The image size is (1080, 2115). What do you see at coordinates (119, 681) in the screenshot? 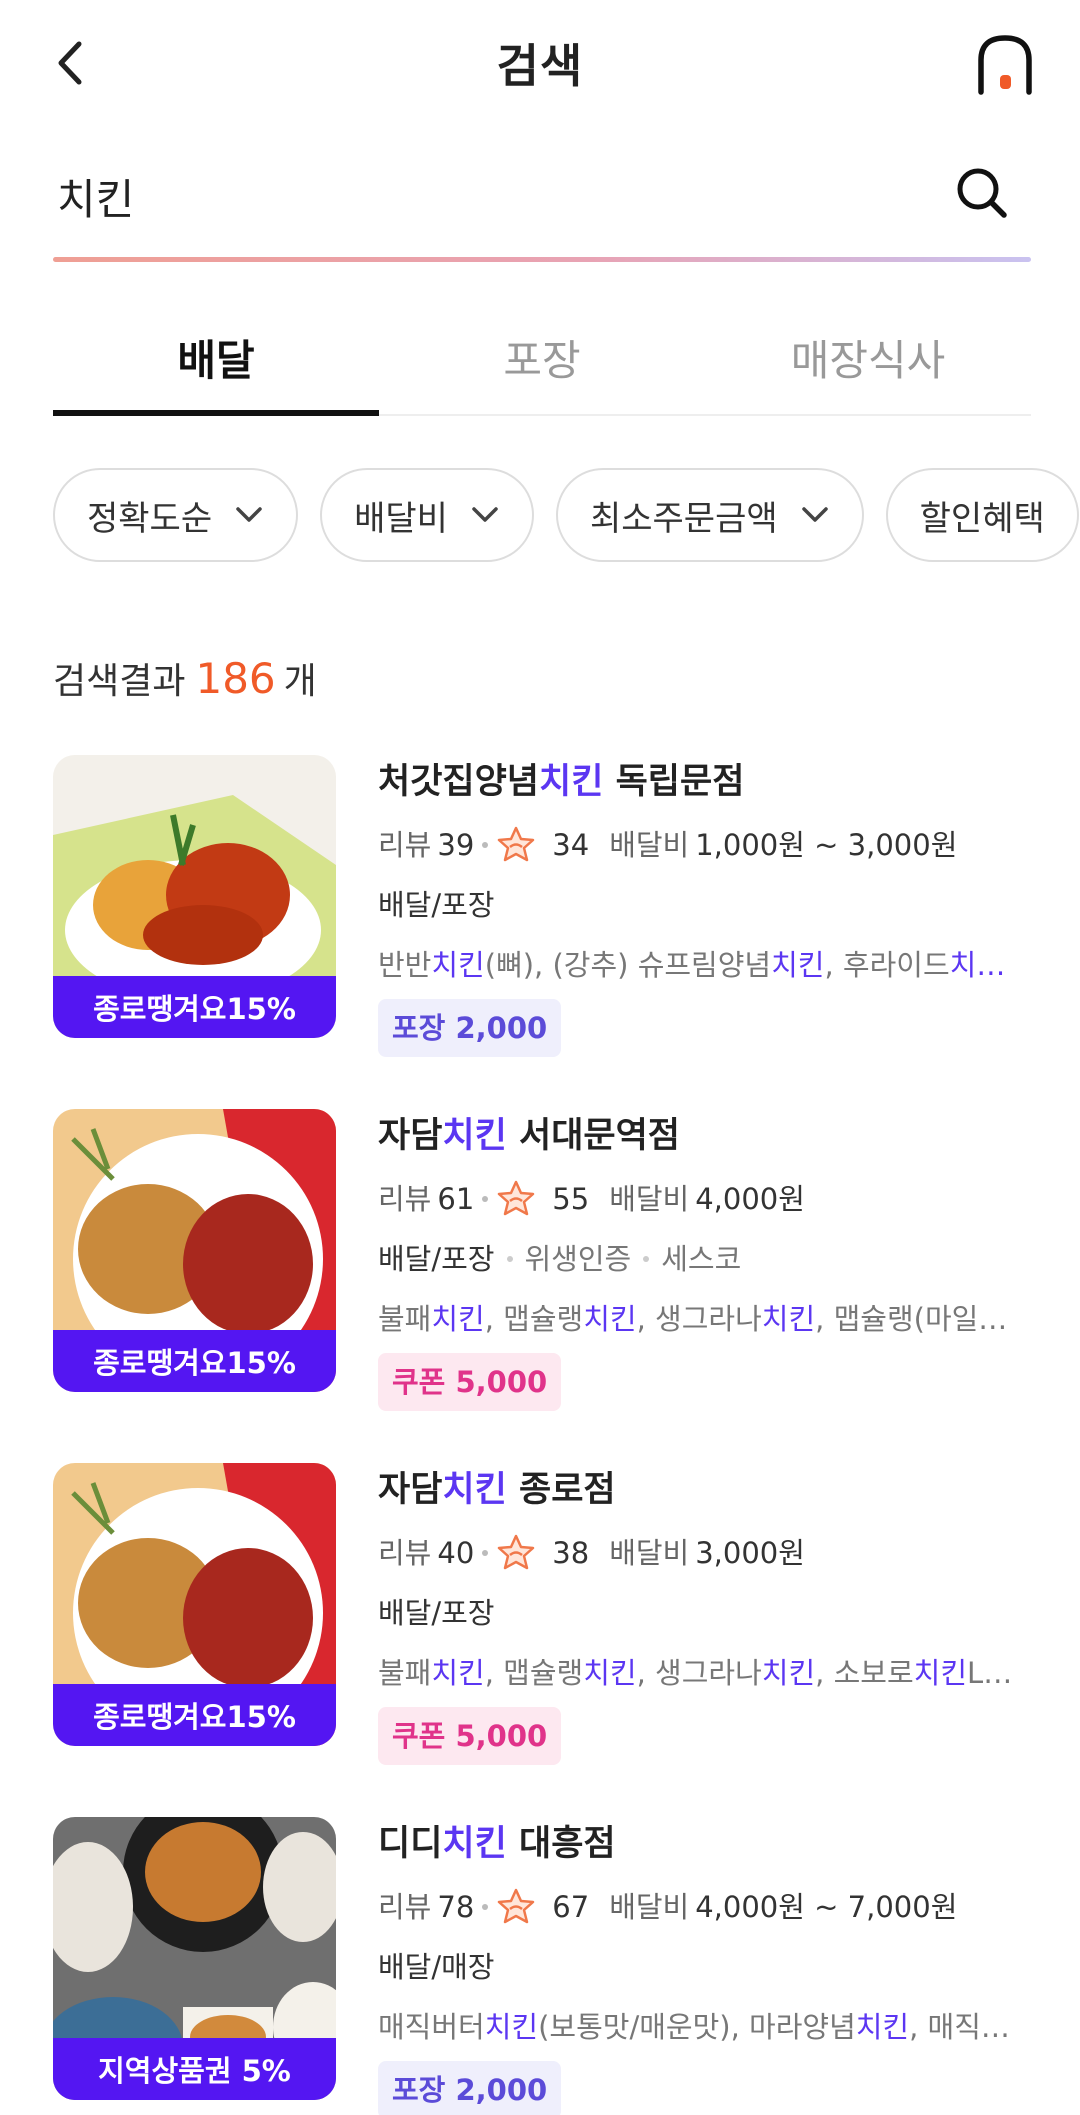
I see `result-prefix: 검색결과` at bounding box center [119, 681].